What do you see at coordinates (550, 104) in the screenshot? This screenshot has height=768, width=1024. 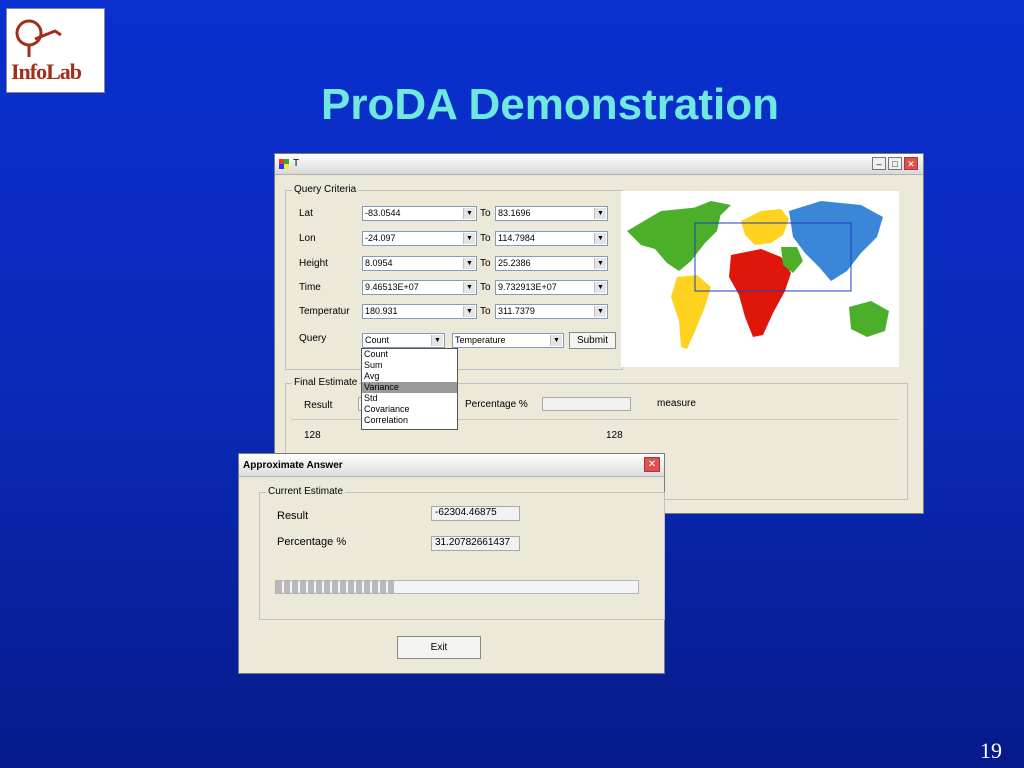 I see `slide-title: ProDA Demonstration` at bounding box center [550, 104].